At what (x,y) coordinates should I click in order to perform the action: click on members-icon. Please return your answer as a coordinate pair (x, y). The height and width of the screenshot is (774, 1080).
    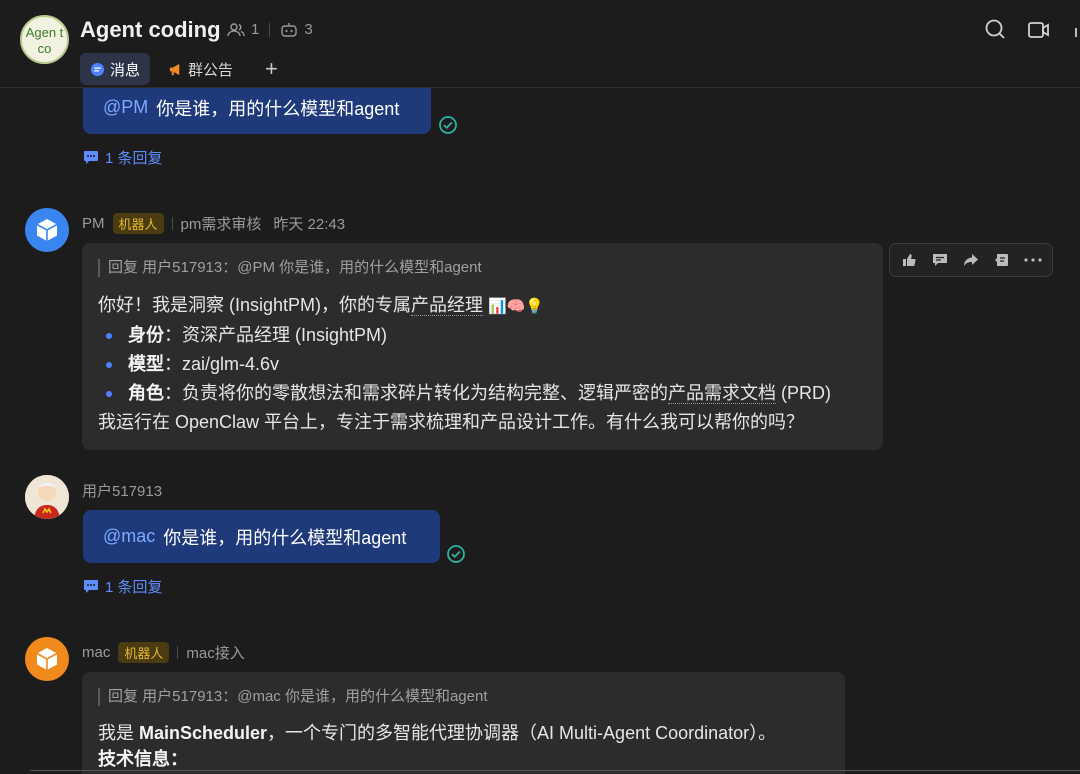
    Looking at the image, I should click on (236, 30).